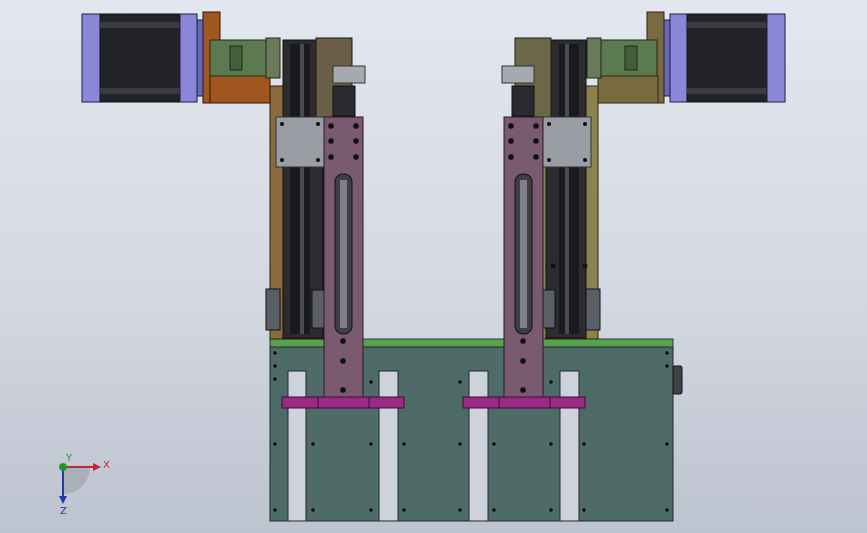 This screenshot has width=867, height=533. Describe the element at coordinates (724, 58) in the screenshot. I see `right-motor` at that location.